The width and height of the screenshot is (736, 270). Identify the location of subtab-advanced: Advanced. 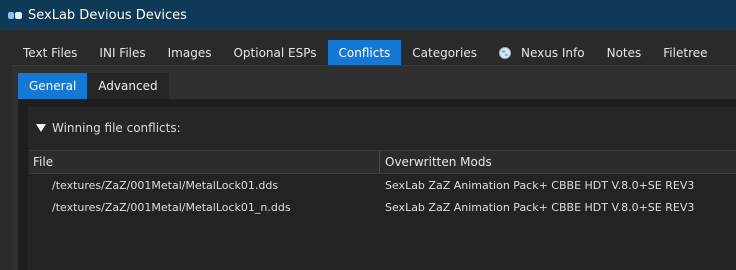
(128, 86).